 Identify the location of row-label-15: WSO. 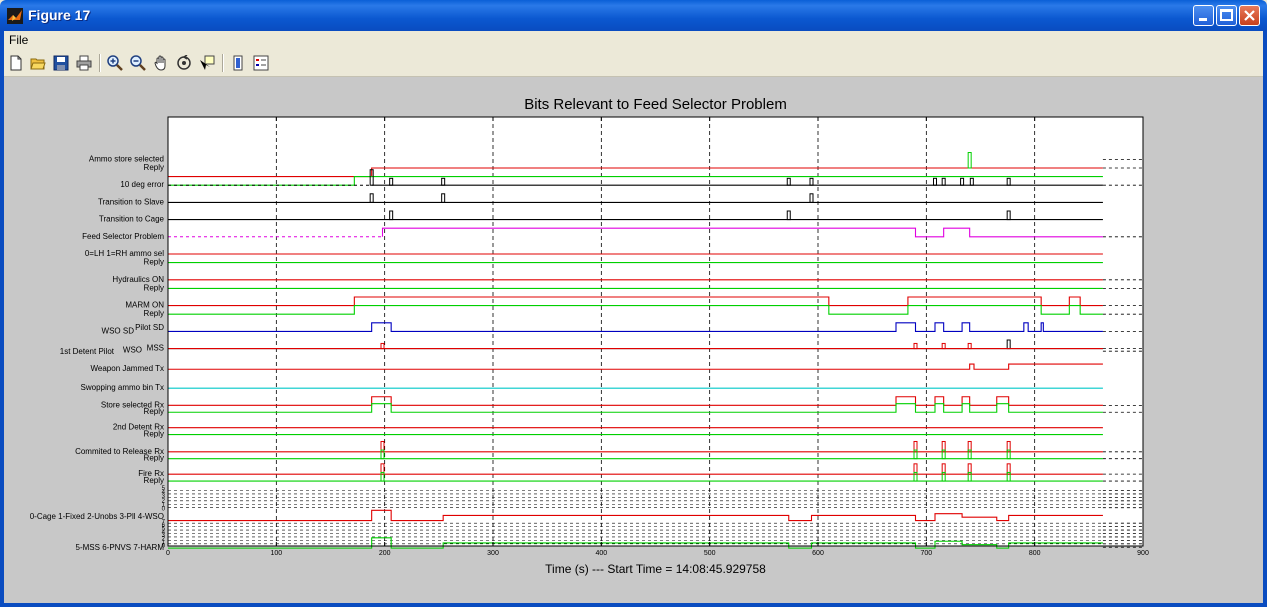
(132, 349).